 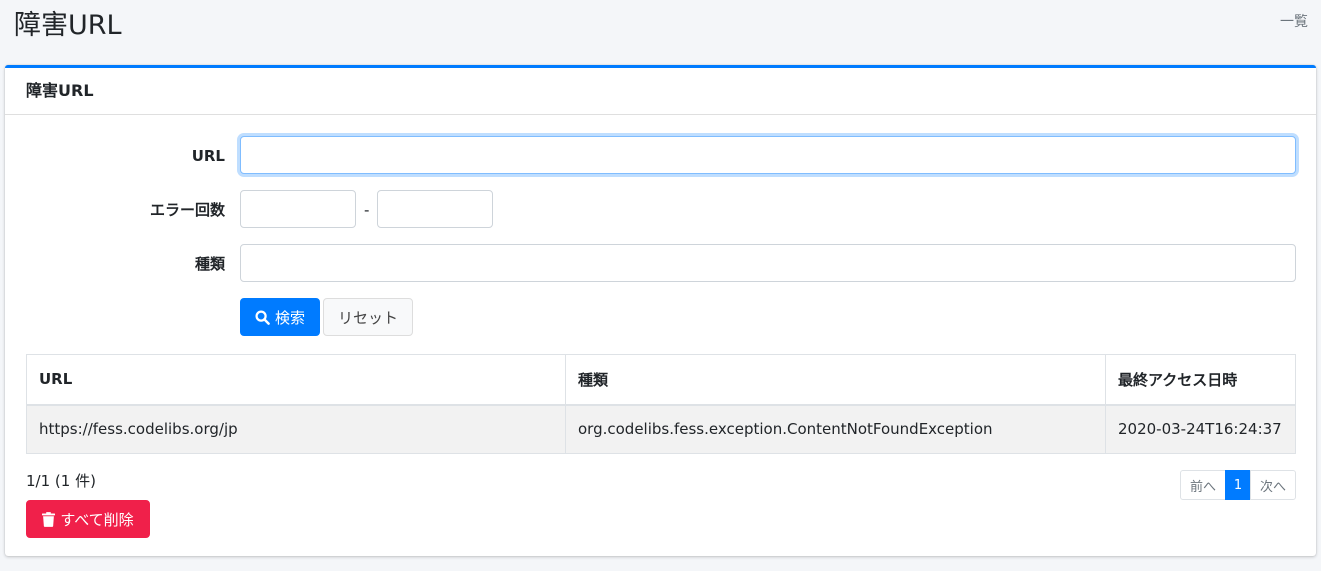 I want to click on pagination-page-1: 1, so click(x=1238, y=485).